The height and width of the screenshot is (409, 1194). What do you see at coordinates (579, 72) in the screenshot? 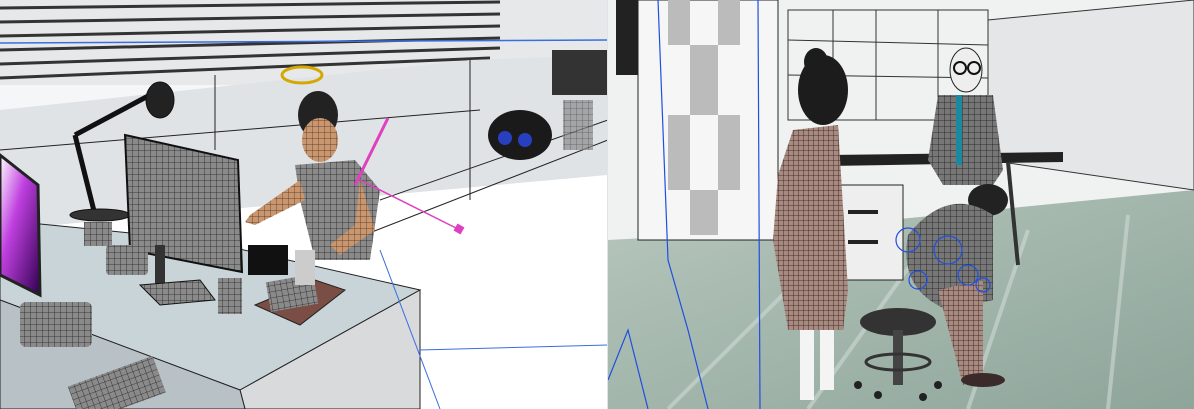
I see `background-monitor` at bounding box center [579, 72].